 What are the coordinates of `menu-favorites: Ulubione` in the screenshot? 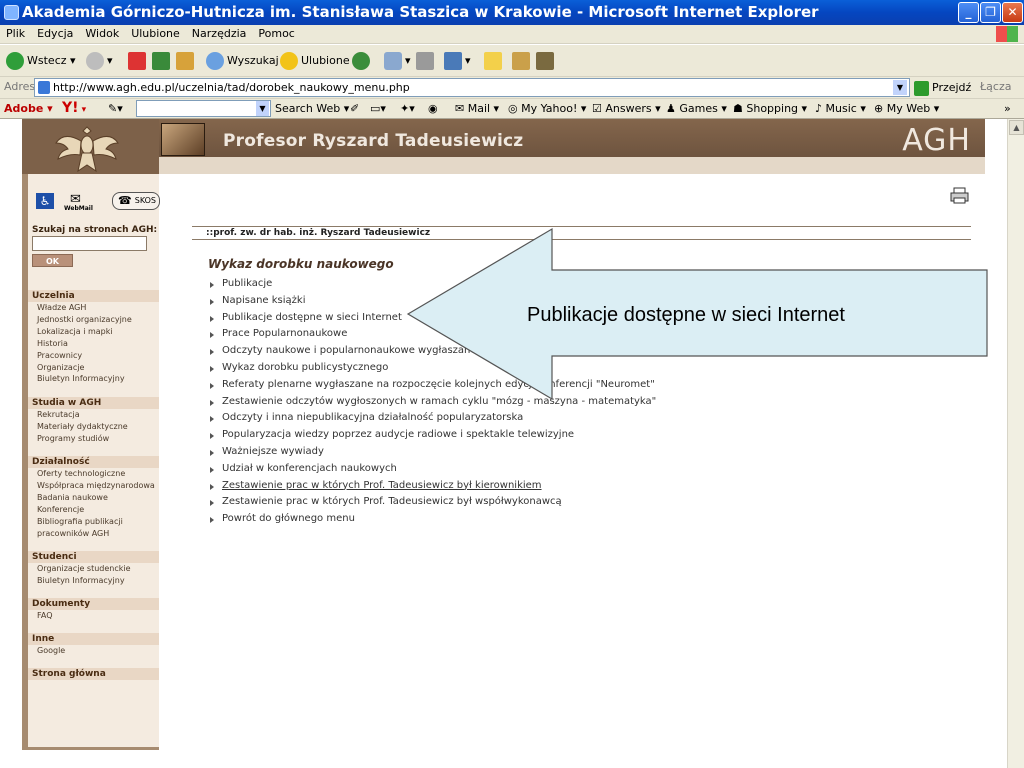 It's located at (155, 34).